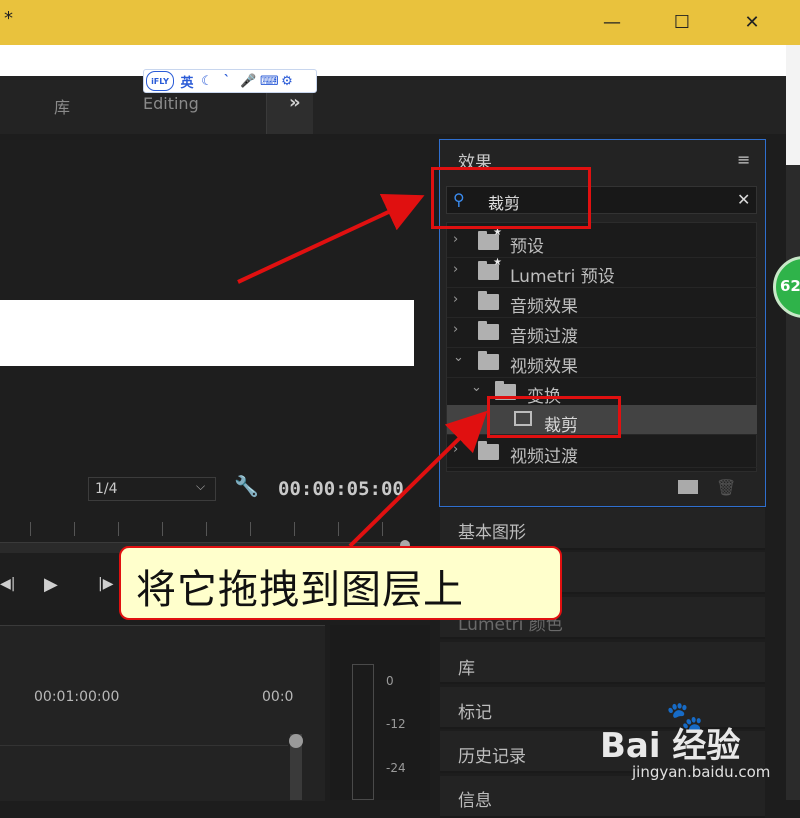  What do you see at coordinates (300, 590) in the screenshot?
I see `callout-text: 将它拖拽到图层上` at bounding box center [300, 590].